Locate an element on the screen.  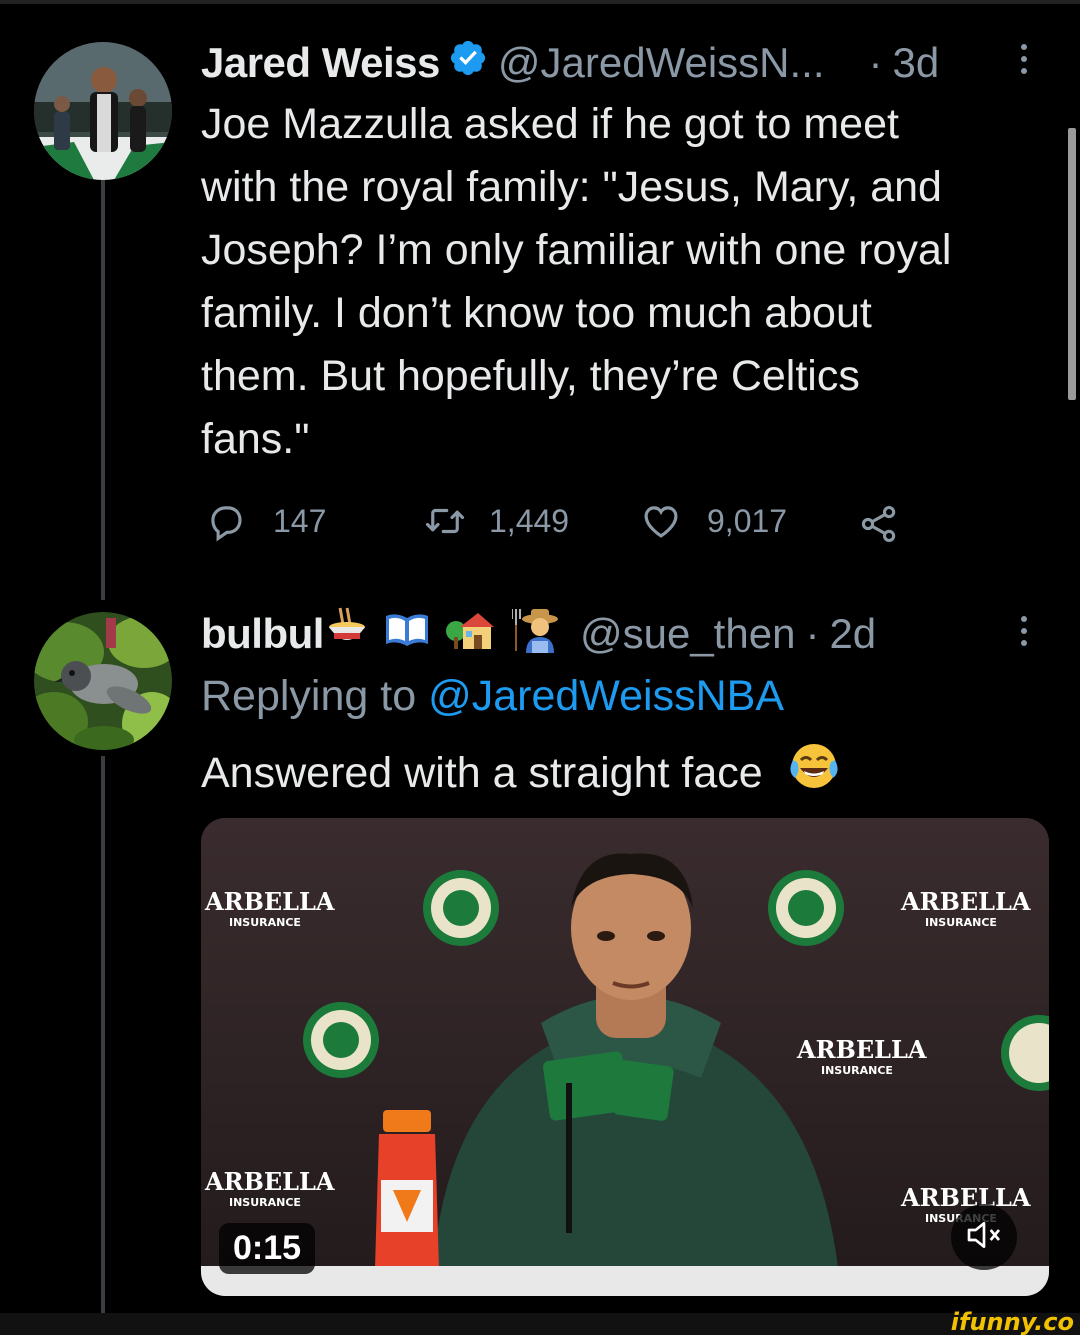
tweet-text-line: Joseph? I’m only familiar with one royal is located at coordinates (576, 250).